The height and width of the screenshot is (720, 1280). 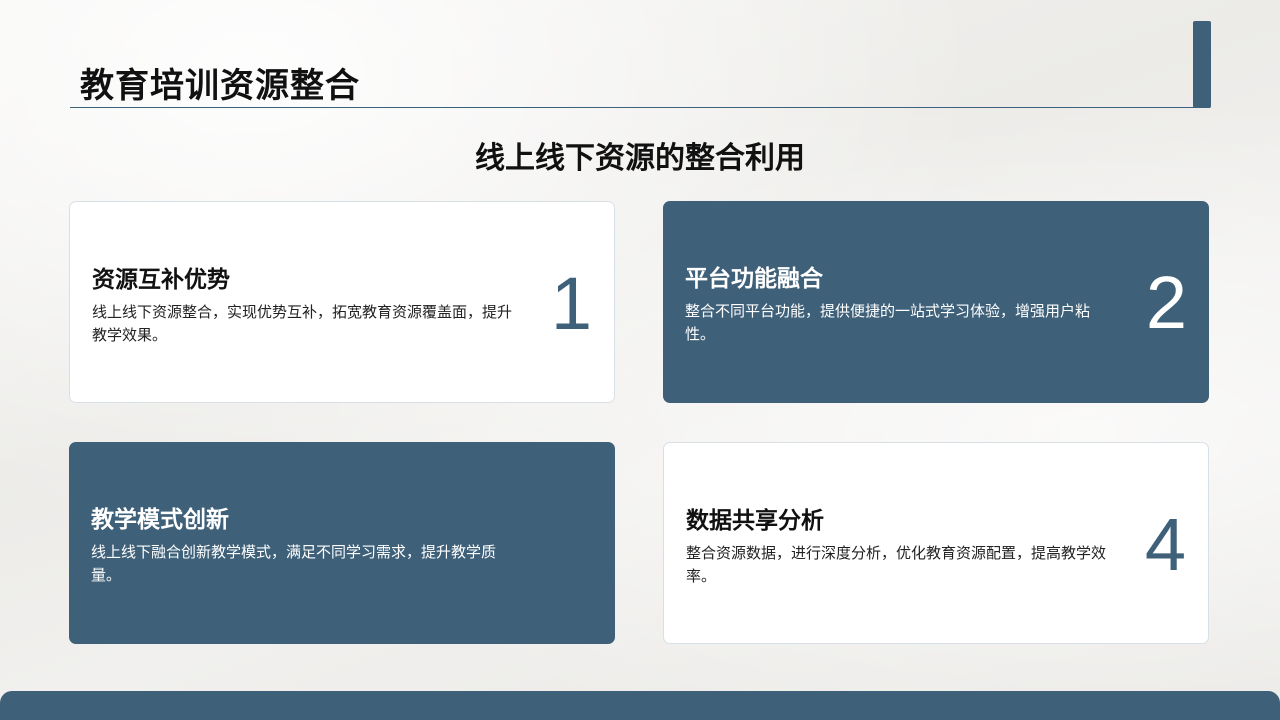 What do you see at coordinates (640, 705) in the screenshot?
I see `footer-bar` at bounding box center [640, 705].